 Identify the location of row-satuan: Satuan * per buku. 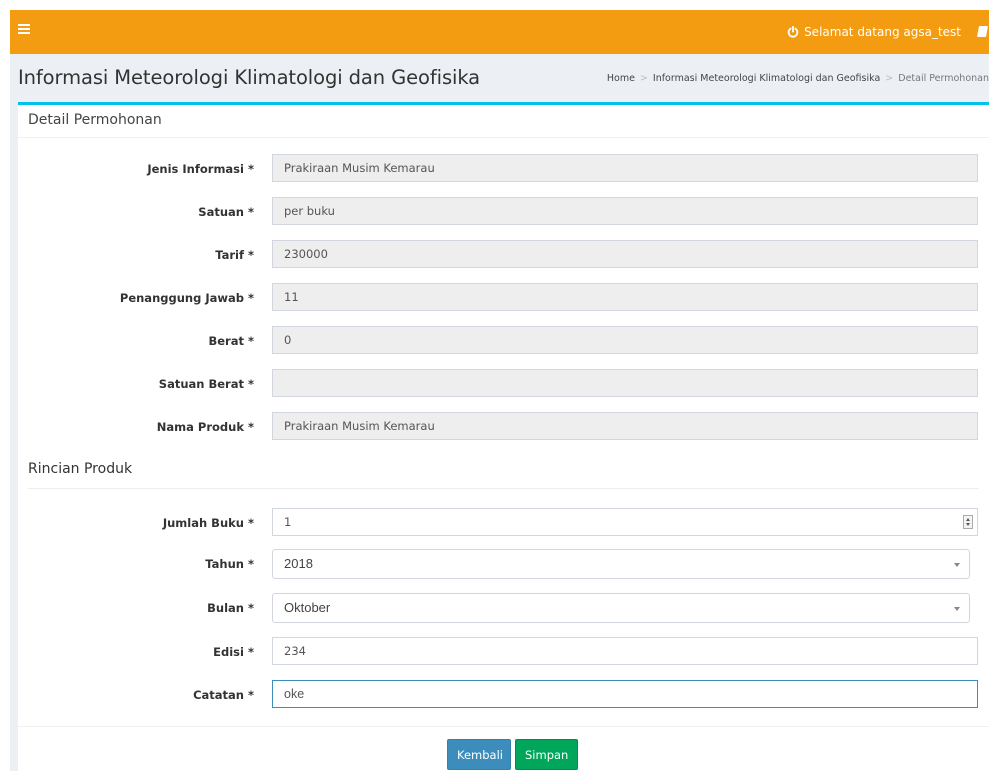
(503, 212).